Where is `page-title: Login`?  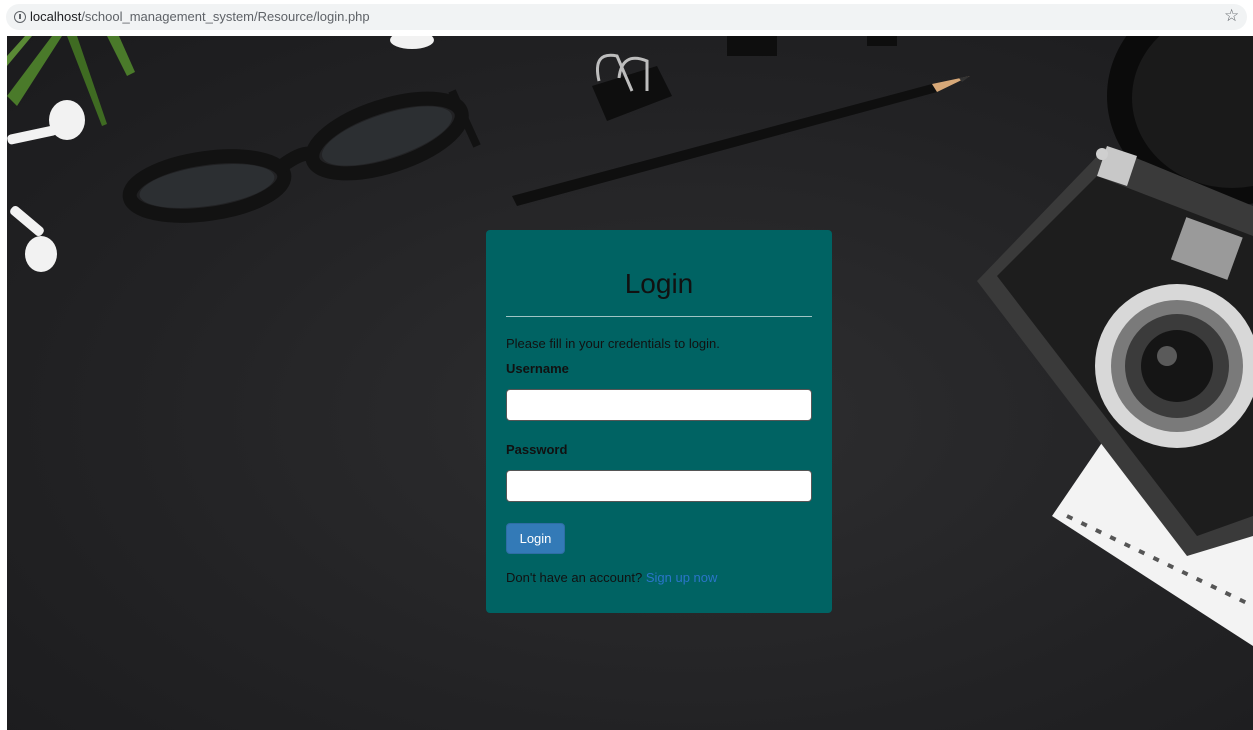
page-title: Login is located at coordinates (659, 283).